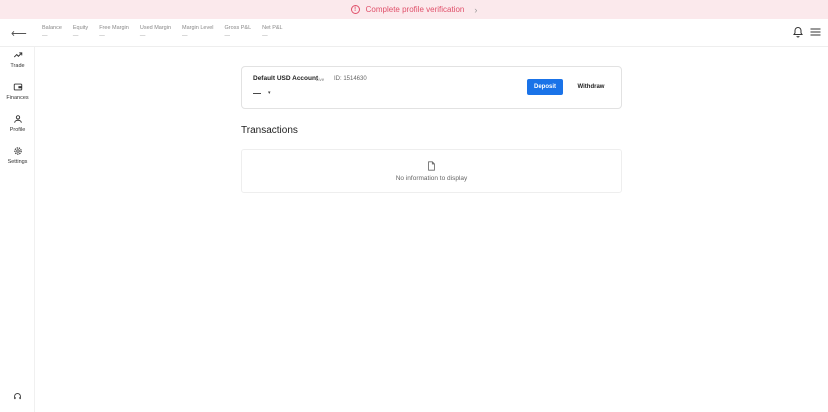 Image resolution: width=828 pixels, height=412 pixels. What do you see at coordinates (476, 9) in the screenshot?
I see `chevron-right-icon: ›` at bounding box center [476, 9].